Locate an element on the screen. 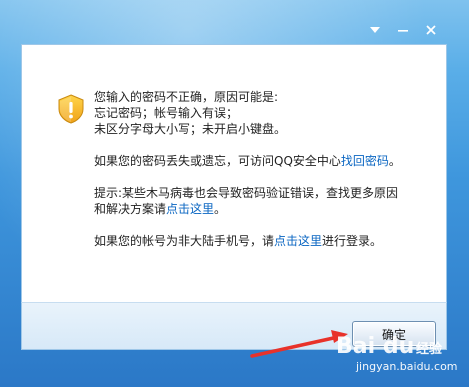  watermark-url: jingyan.baidu.com is located at coordinates (407, 366).